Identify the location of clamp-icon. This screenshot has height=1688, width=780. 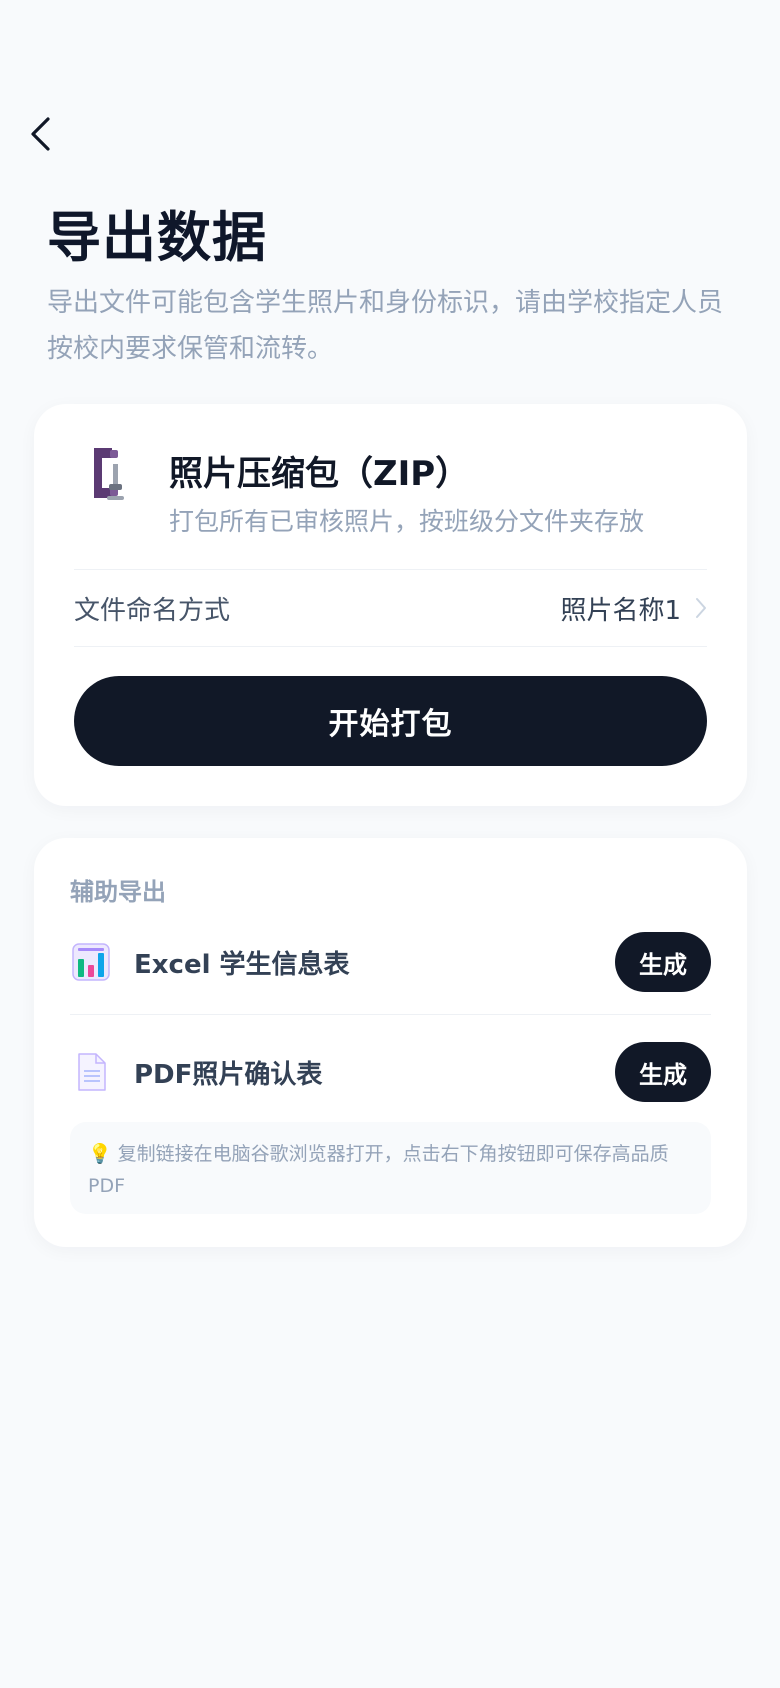
(109, 474).